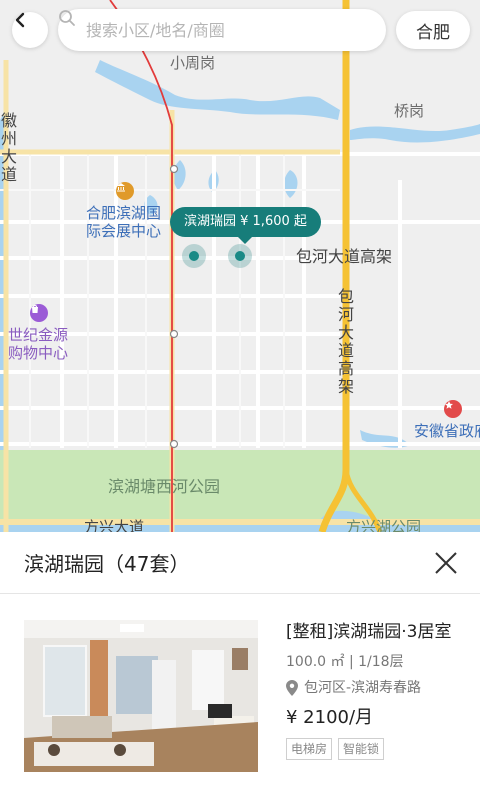  I want to click on map-label-qiaogang: 桥岗, so click(409, 111).